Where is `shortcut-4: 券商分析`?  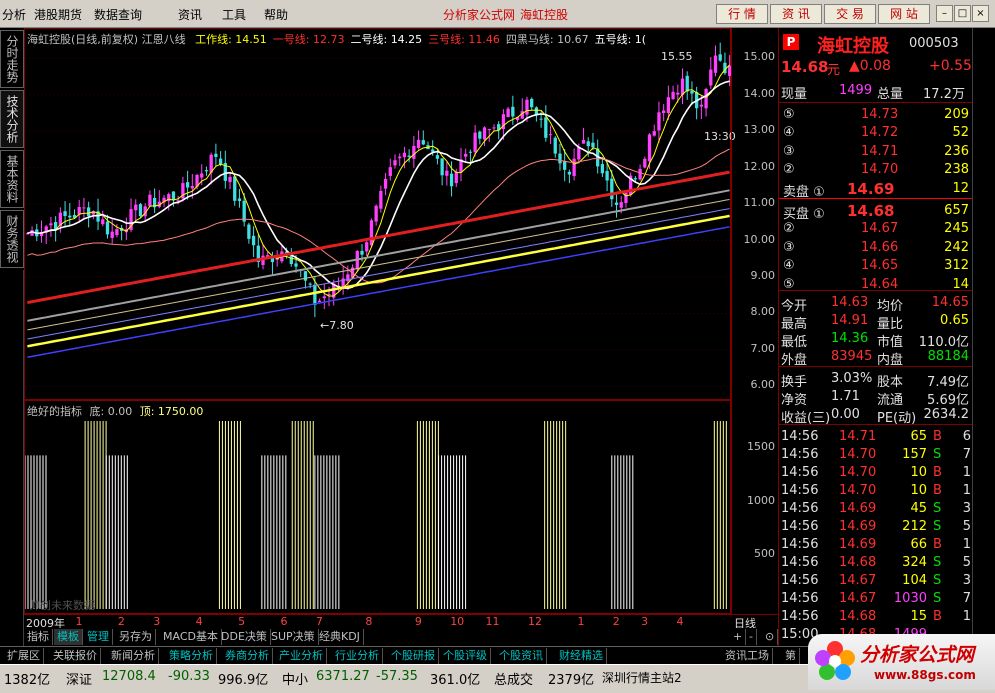
shortcut-4: 券商分析 is located at coordinates (247, 656).